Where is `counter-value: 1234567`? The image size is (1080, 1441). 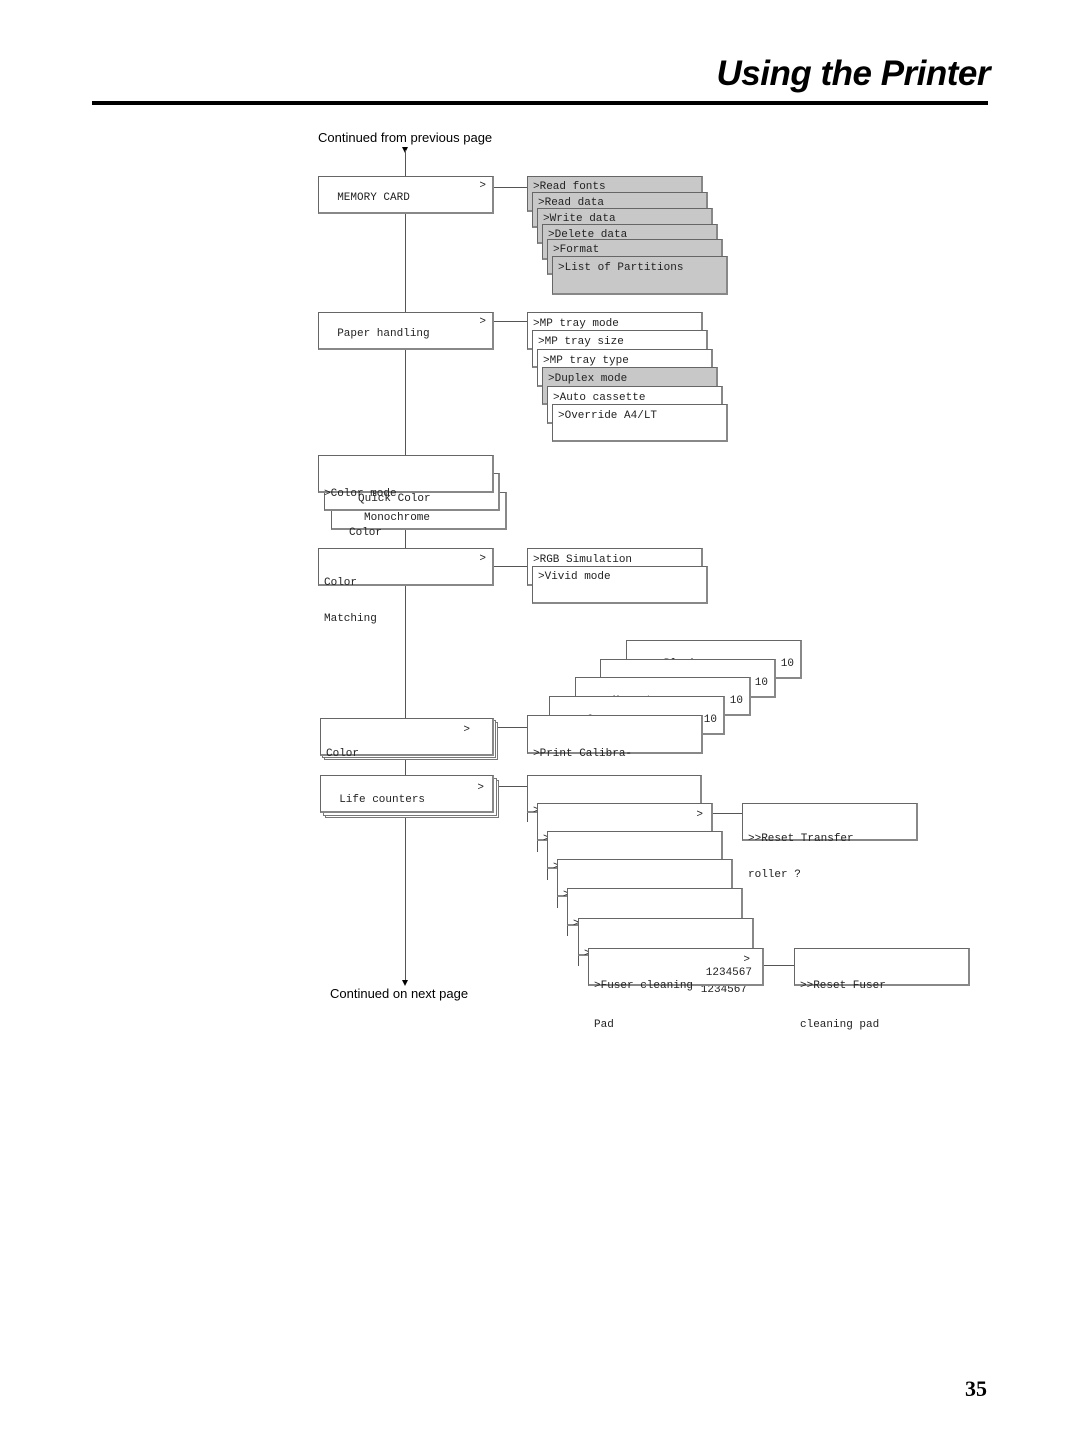
counter-value: 1234567 is located at coordinates (728, 973).